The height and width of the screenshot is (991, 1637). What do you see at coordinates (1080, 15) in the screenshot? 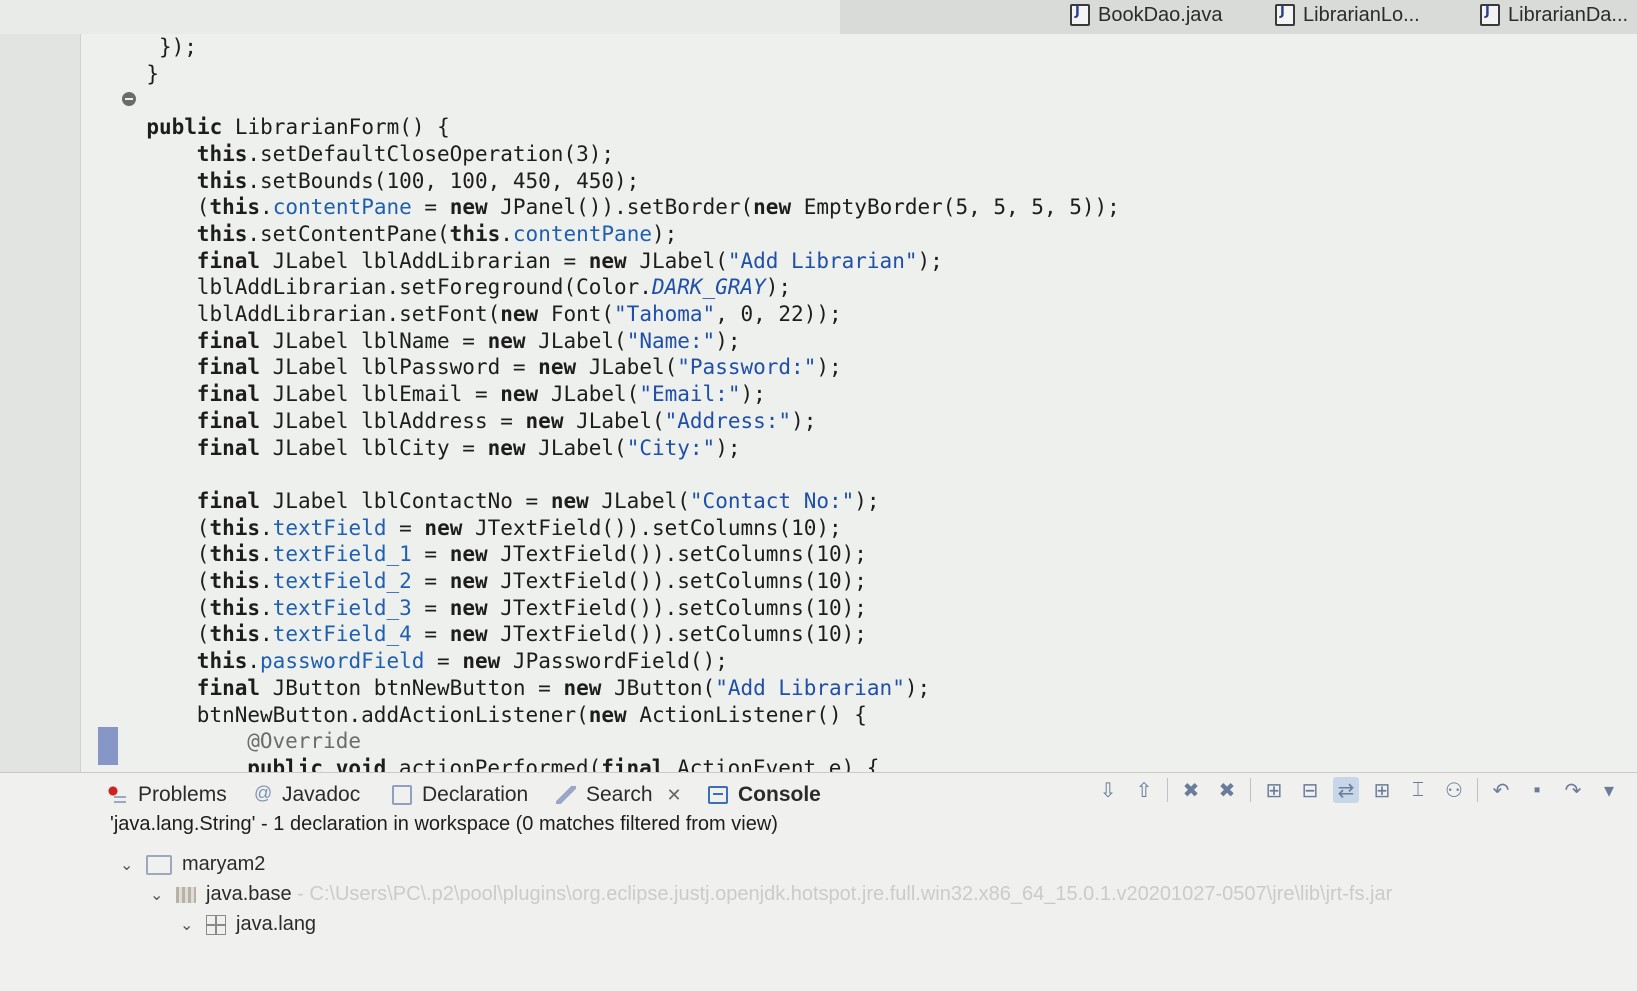
I see `java-file-icon` at bounding box center [1080, 15].